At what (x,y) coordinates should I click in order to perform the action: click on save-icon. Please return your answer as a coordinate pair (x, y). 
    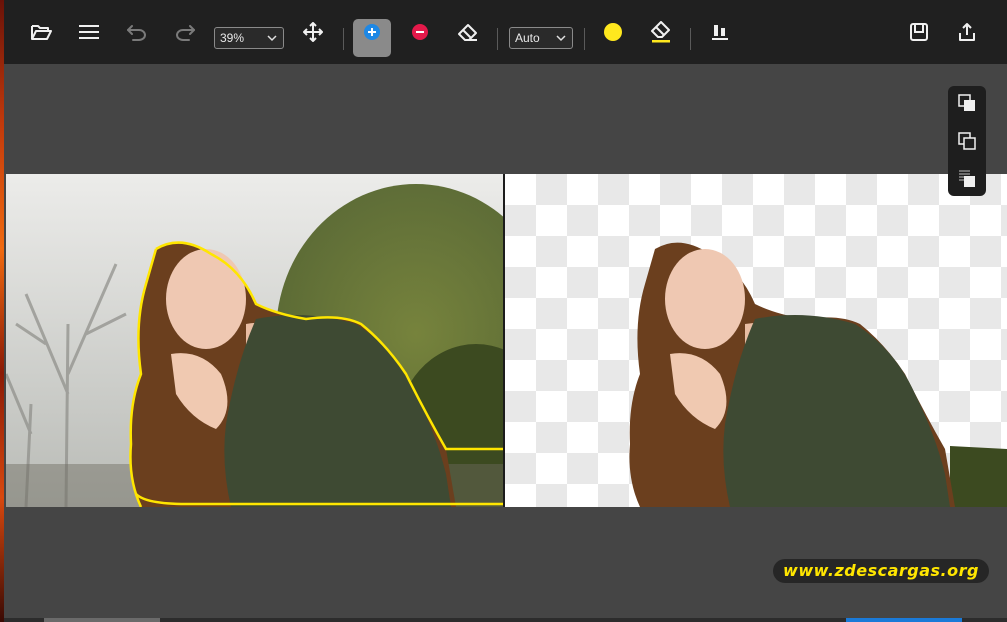
    Looking at the image, I should click on (919, 32).